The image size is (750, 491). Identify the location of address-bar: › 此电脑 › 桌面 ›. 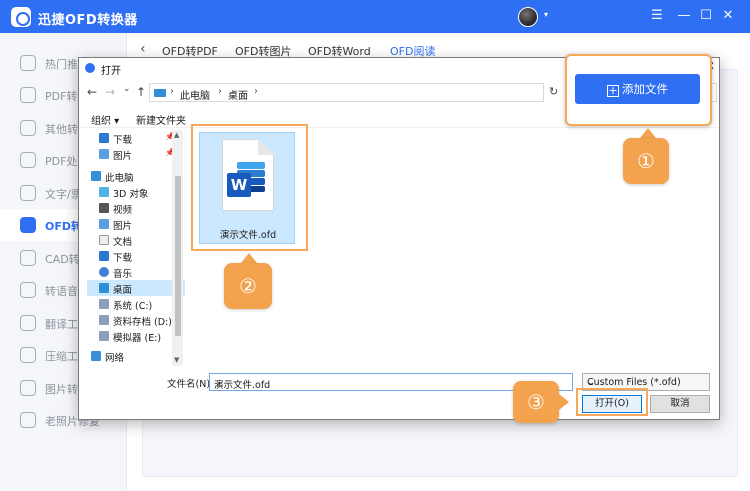
(346, 92).